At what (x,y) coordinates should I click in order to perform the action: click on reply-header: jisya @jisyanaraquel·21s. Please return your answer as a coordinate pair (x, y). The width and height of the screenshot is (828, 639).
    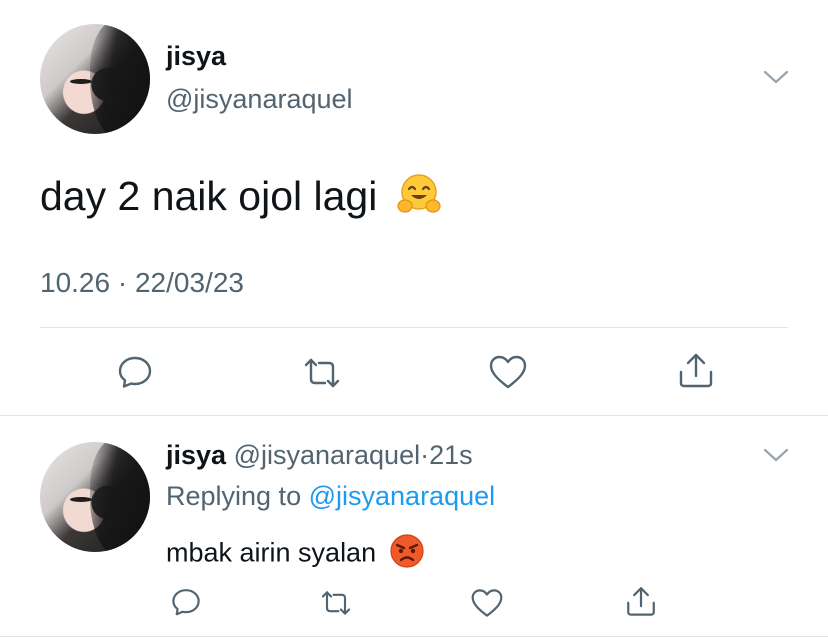
    Looking at the image, I should click on (319, 455).